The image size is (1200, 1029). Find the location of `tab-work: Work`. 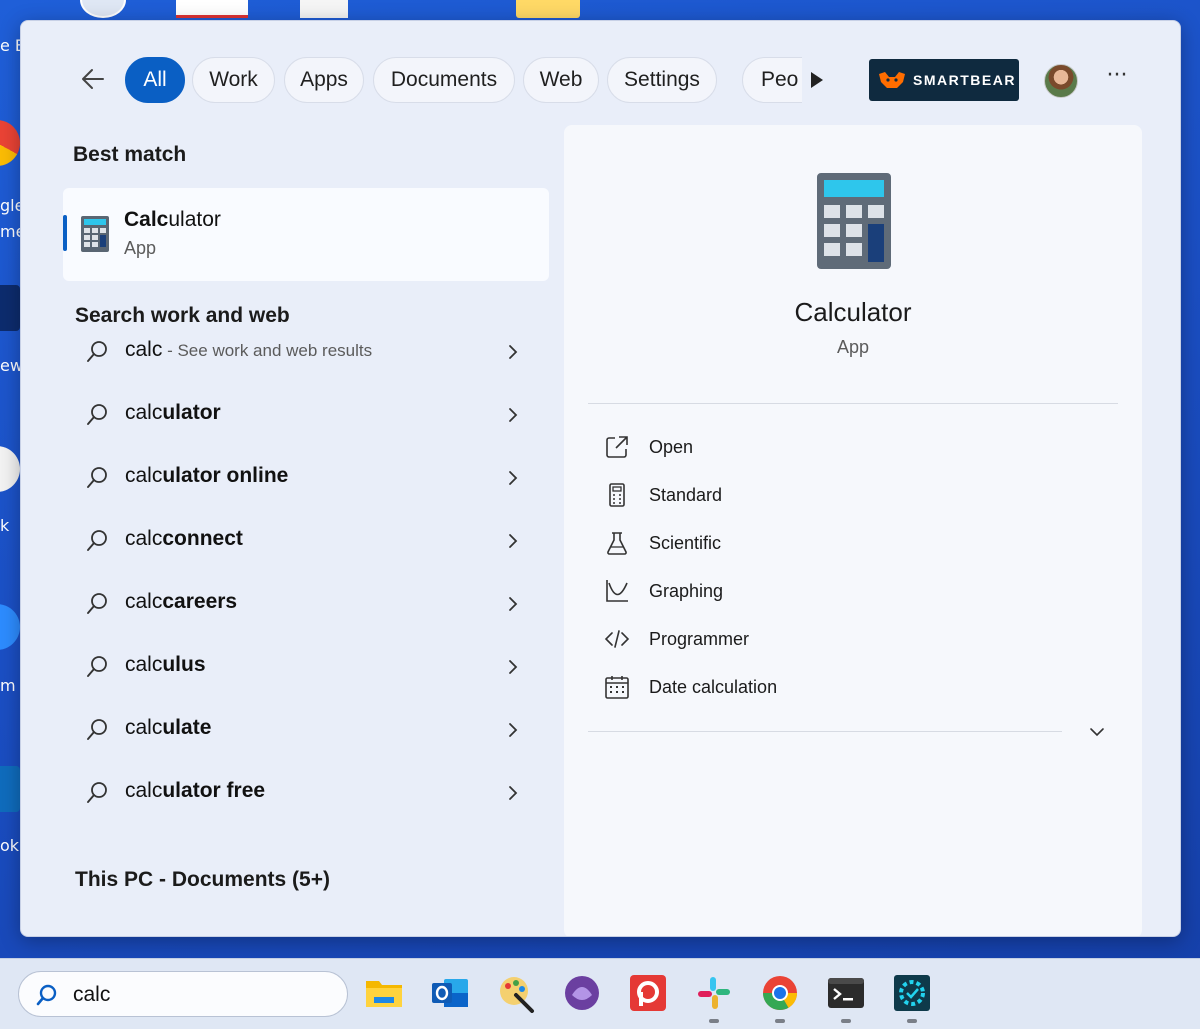

tab-work: Work is located at coordinates (233, 80).